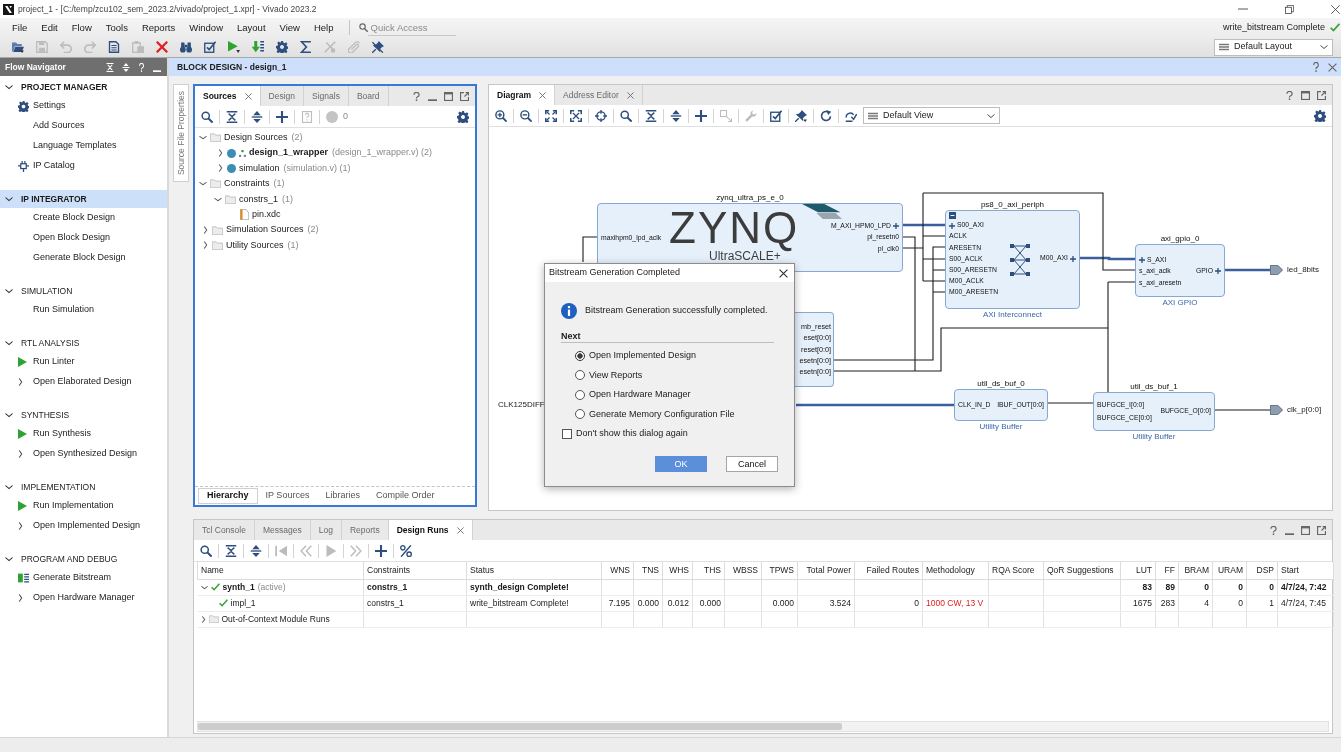 This screenshot has height=752, width=1341. I want to click on nav-item: Open Synthesized Design, so click(83, 454).